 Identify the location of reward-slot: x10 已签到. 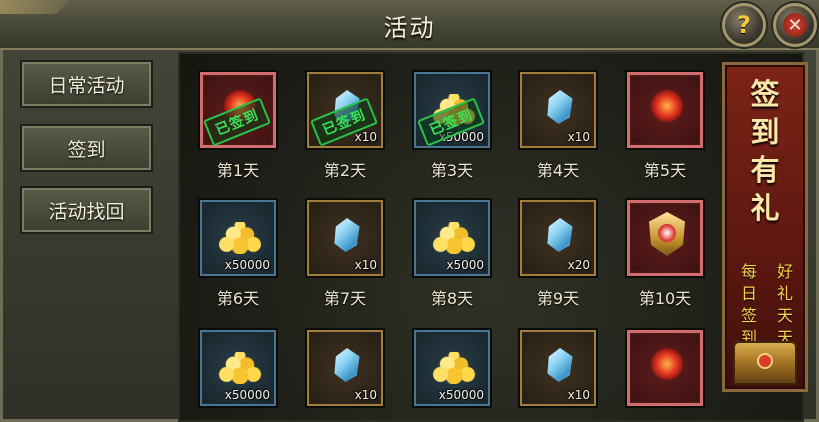
(345, 110).